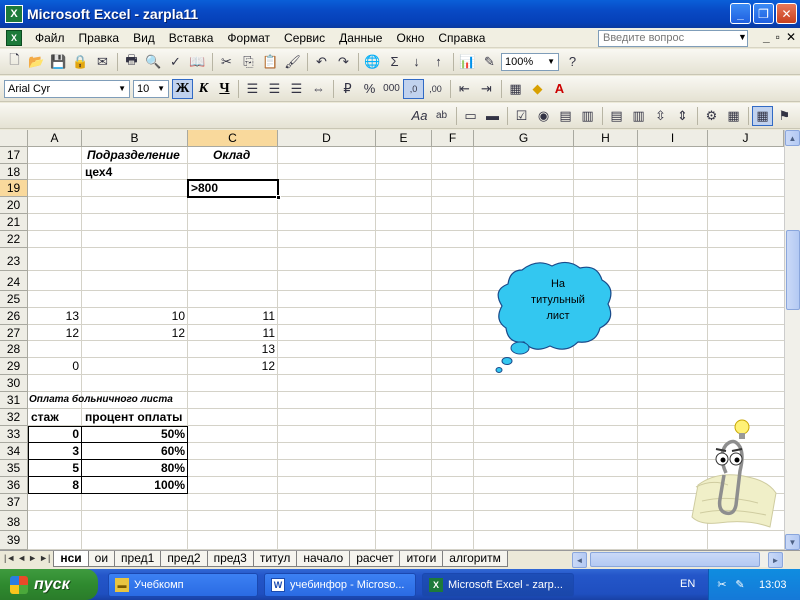  Describe the element at coordinates (55, 138) in the screenshot. I see `col-header-a: A` at that location.